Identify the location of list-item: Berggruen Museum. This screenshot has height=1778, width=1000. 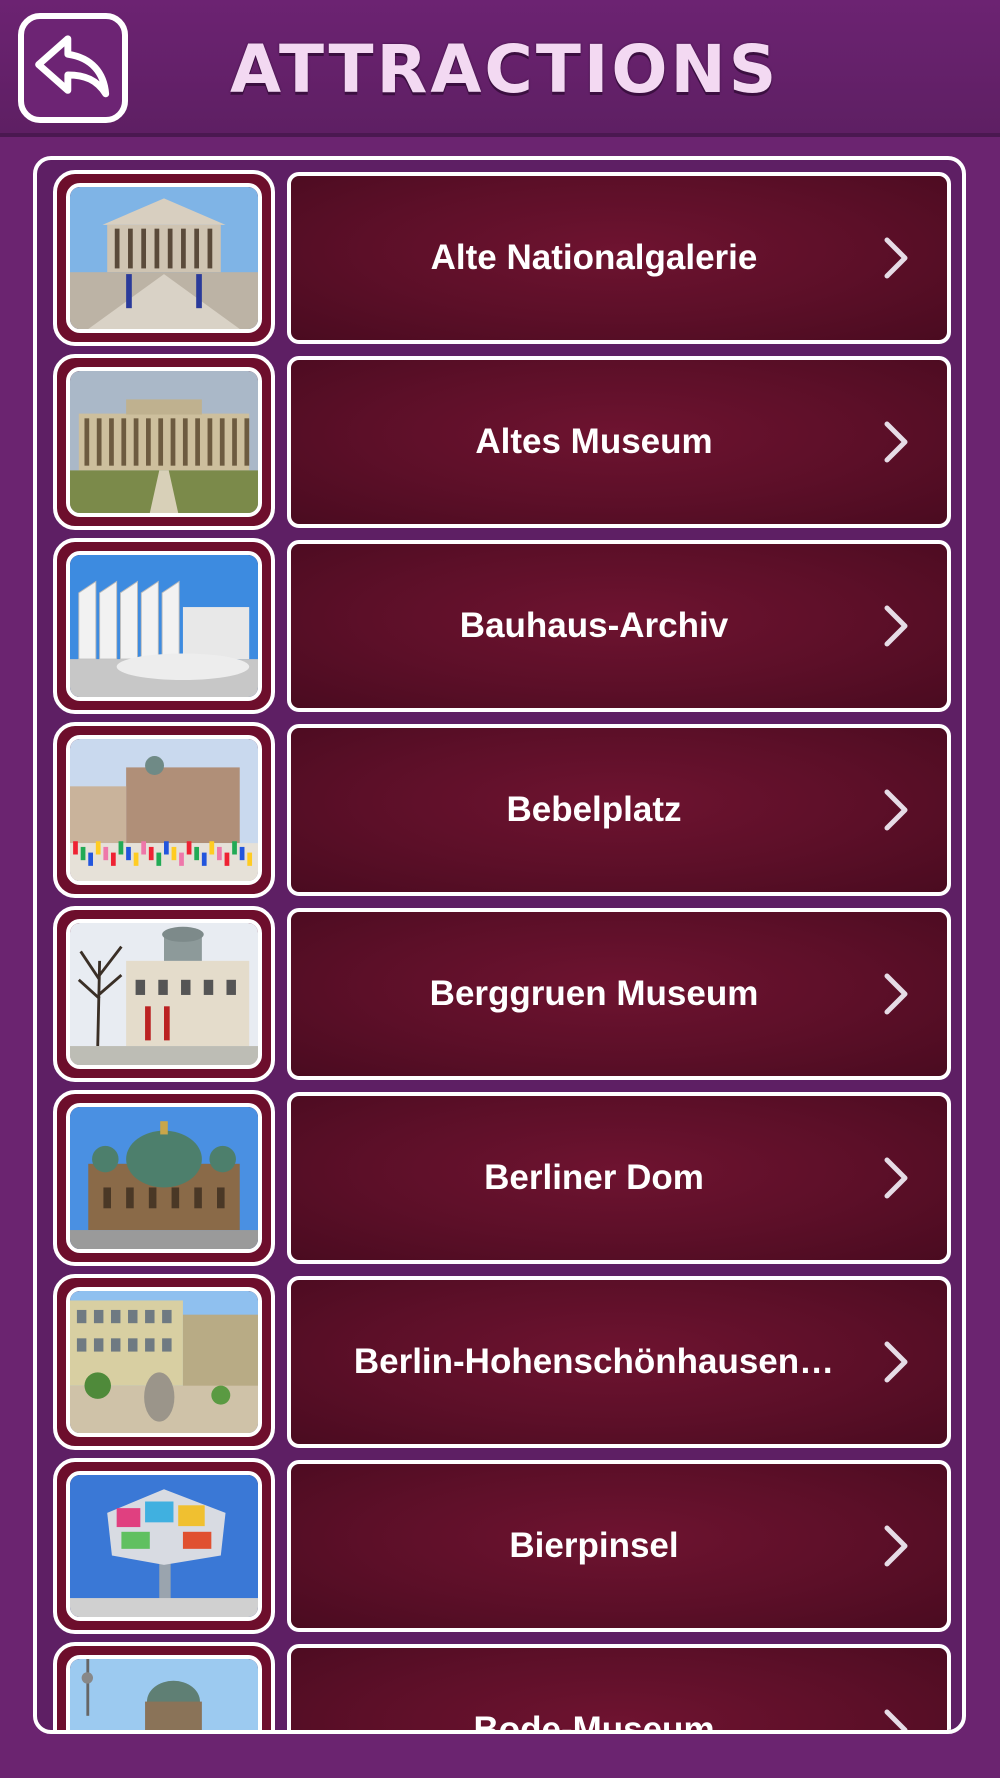
(499, 989).